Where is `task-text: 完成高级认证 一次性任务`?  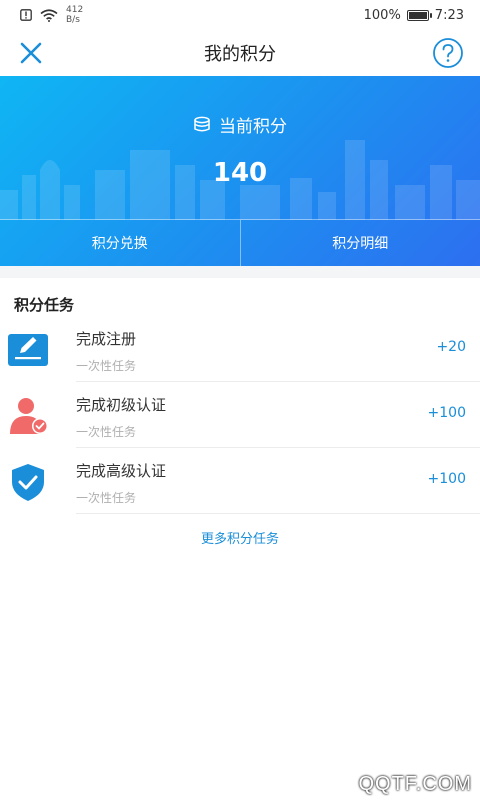
task-text: 完成高级认证 一次性任务 is located at coordinates (121, 483).